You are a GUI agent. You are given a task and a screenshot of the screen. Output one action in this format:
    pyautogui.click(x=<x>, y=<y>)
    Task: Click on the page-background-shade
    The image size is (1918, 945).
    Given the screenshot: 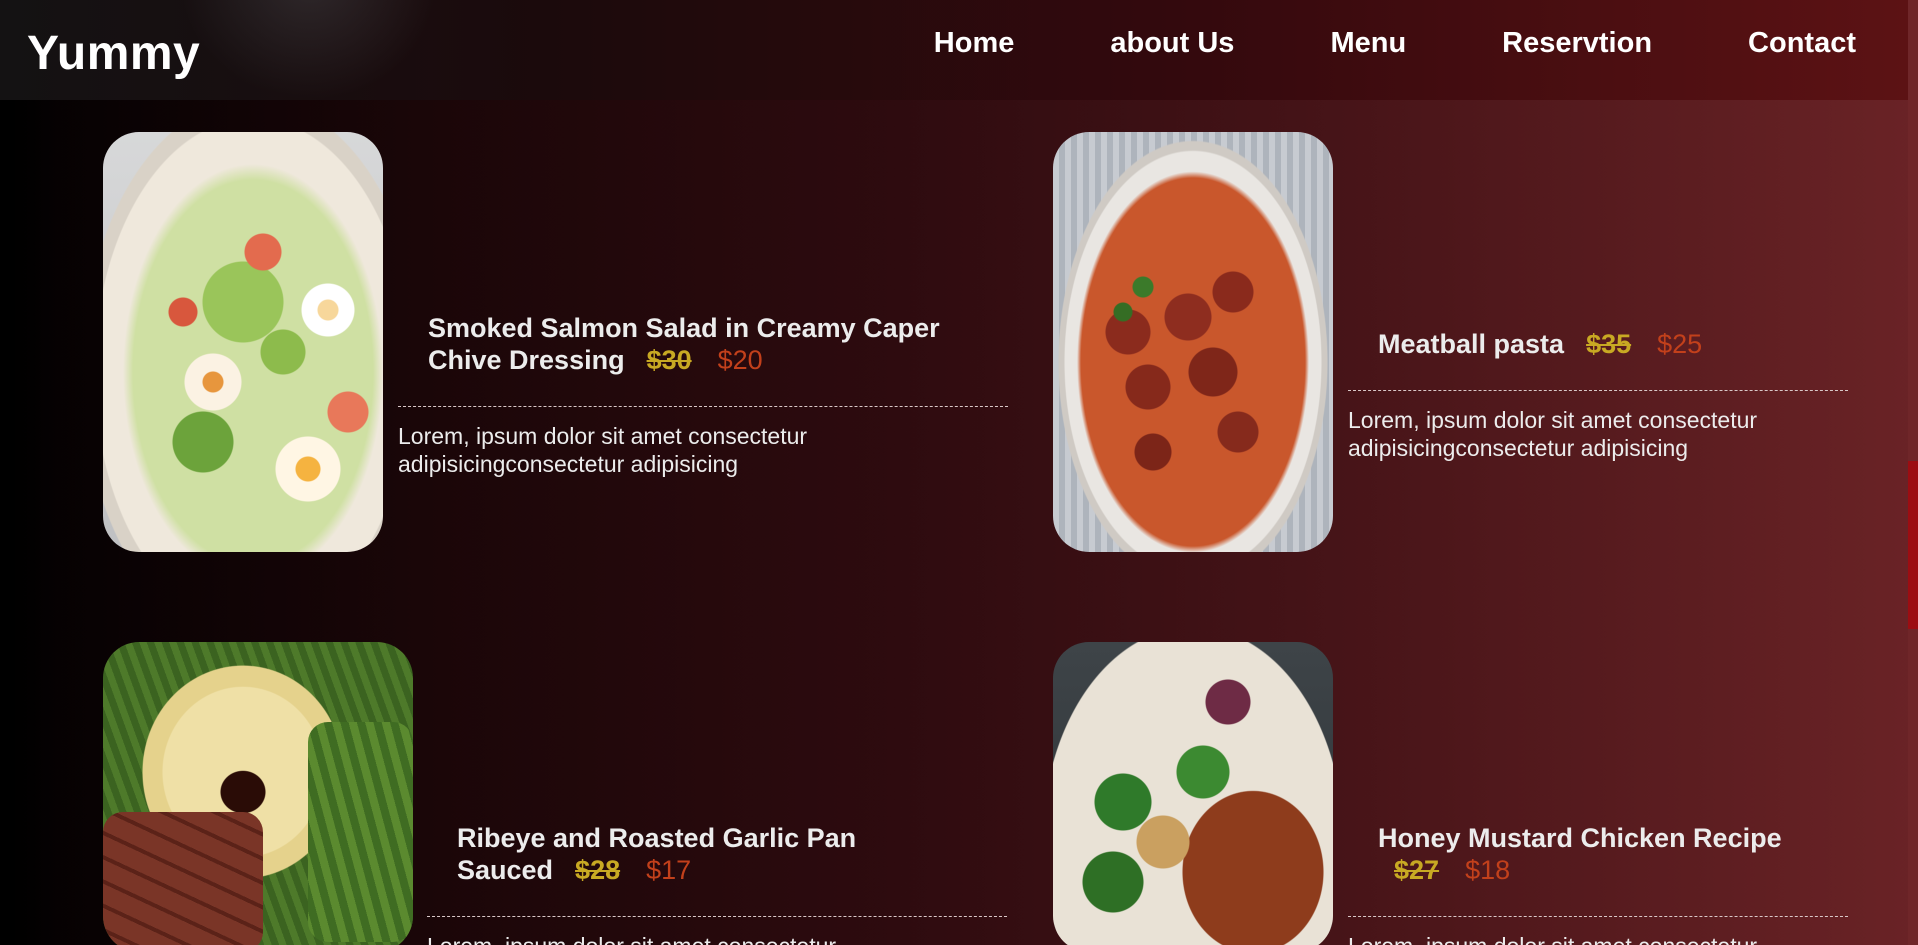 What is the action you would take?
    pyautogui.click(x=30, y=472)
    